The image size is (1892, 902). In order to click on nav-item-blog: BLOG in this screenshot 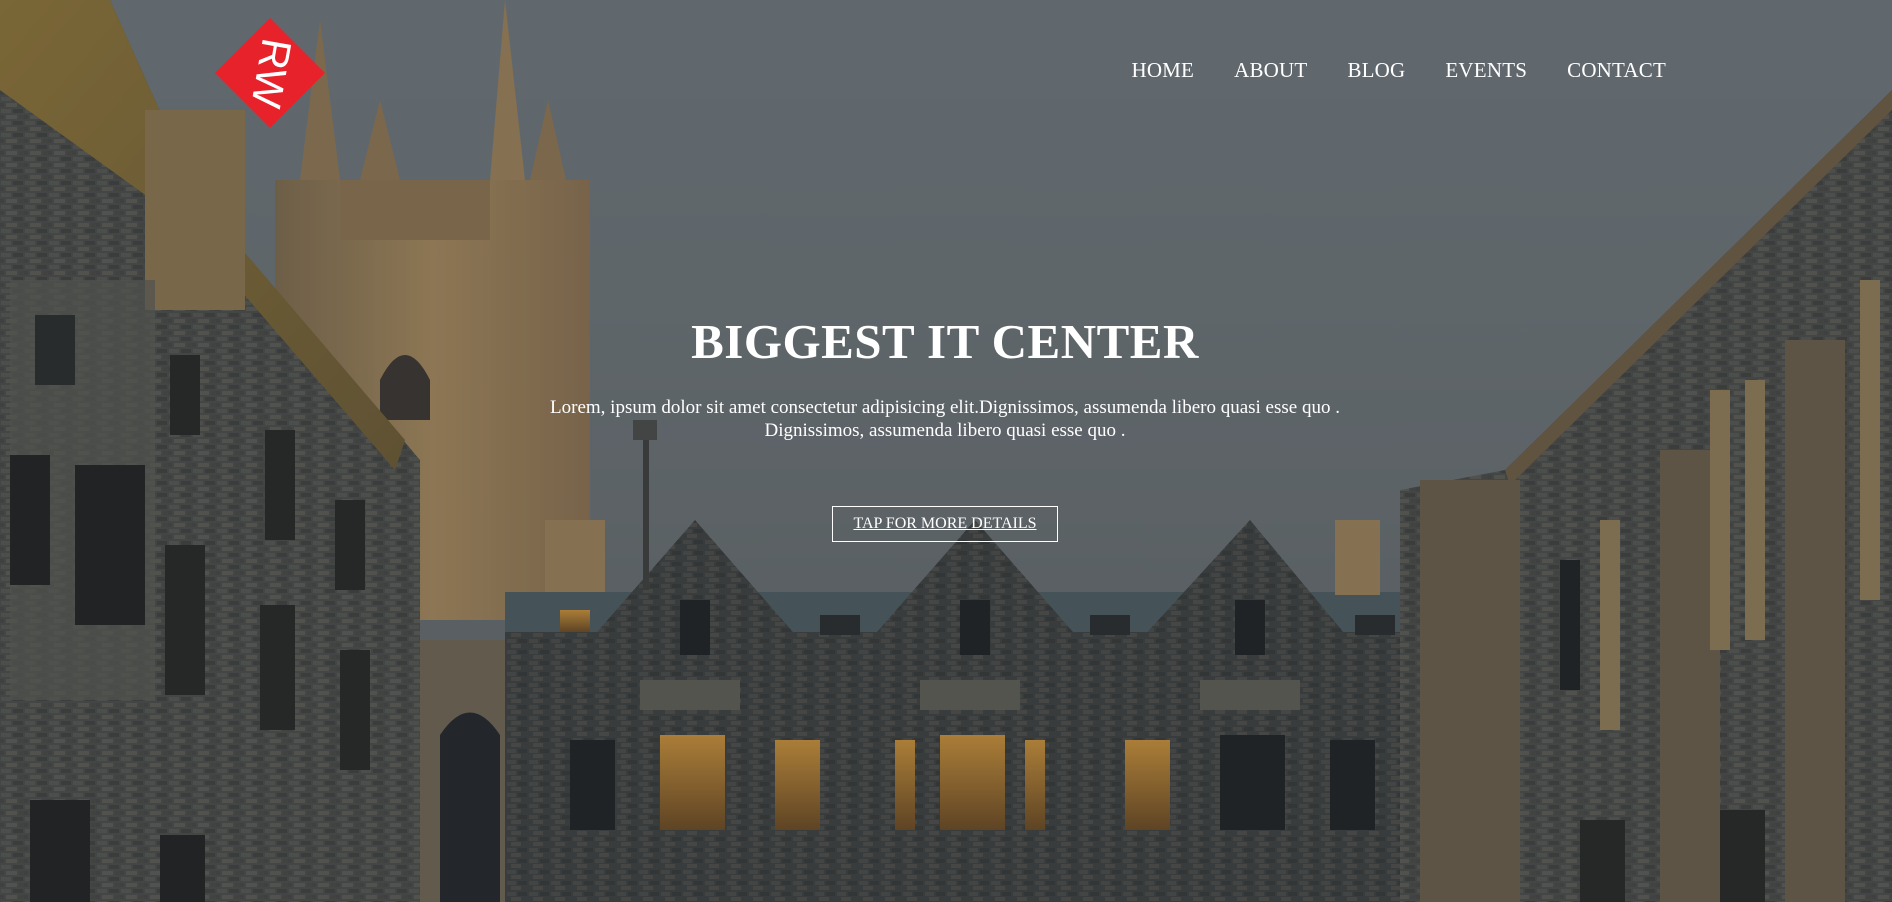, I will do `click(1376, 70)`.